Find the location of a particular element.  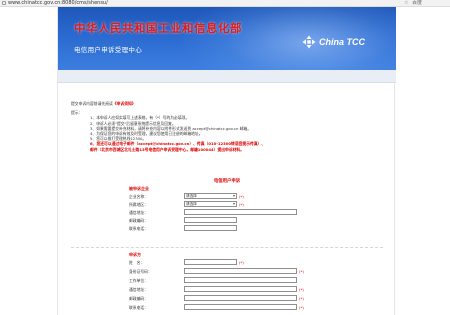

form-row-contact-phone: 联系电话： (*) is located at coordinates (254, 307).